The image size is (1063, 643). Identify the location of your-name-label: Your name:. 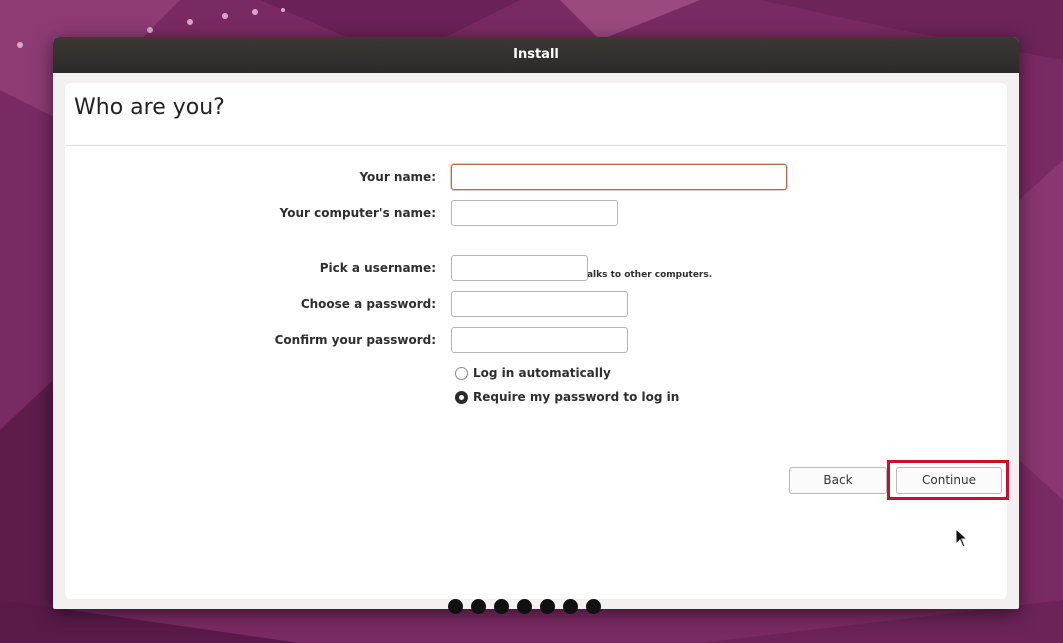
(397, 177).